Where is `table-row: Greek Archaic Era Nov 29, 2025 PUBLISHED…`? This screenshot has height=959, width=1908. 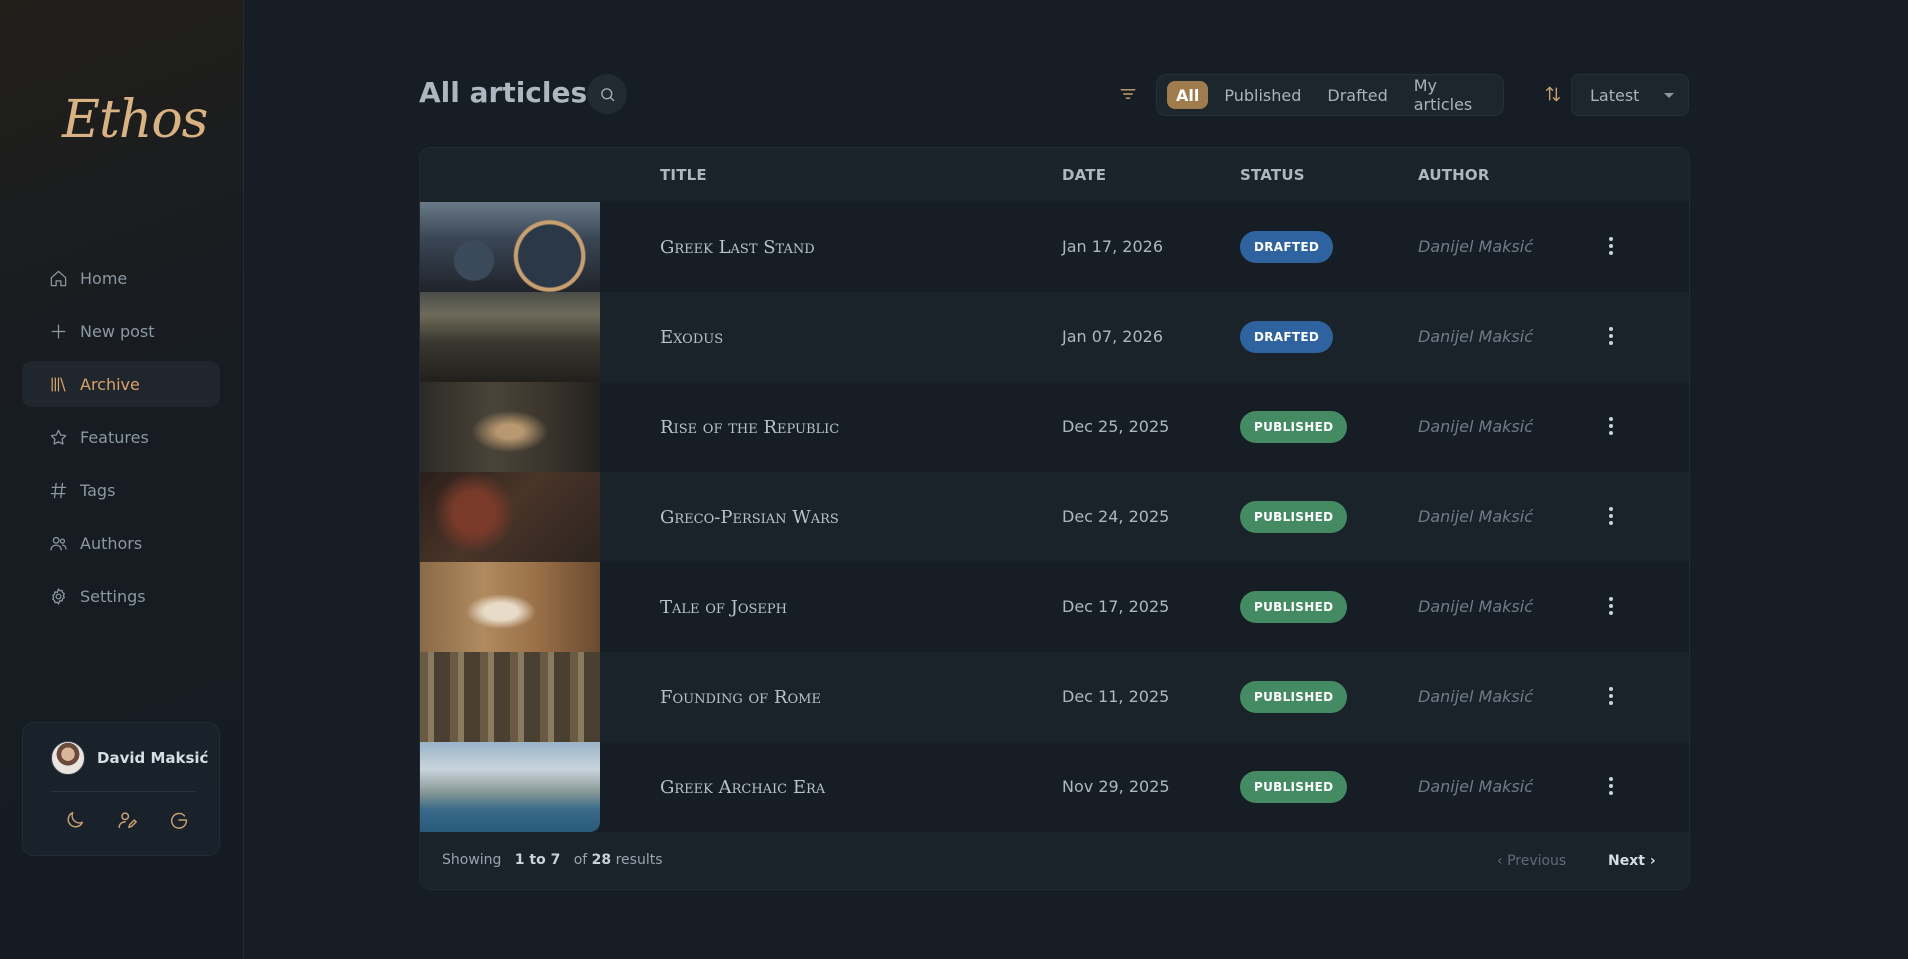
table-row: Greek Archaic Era Nov 29, 2025 PUBLISHED… is located at coordinates (1054, 787).